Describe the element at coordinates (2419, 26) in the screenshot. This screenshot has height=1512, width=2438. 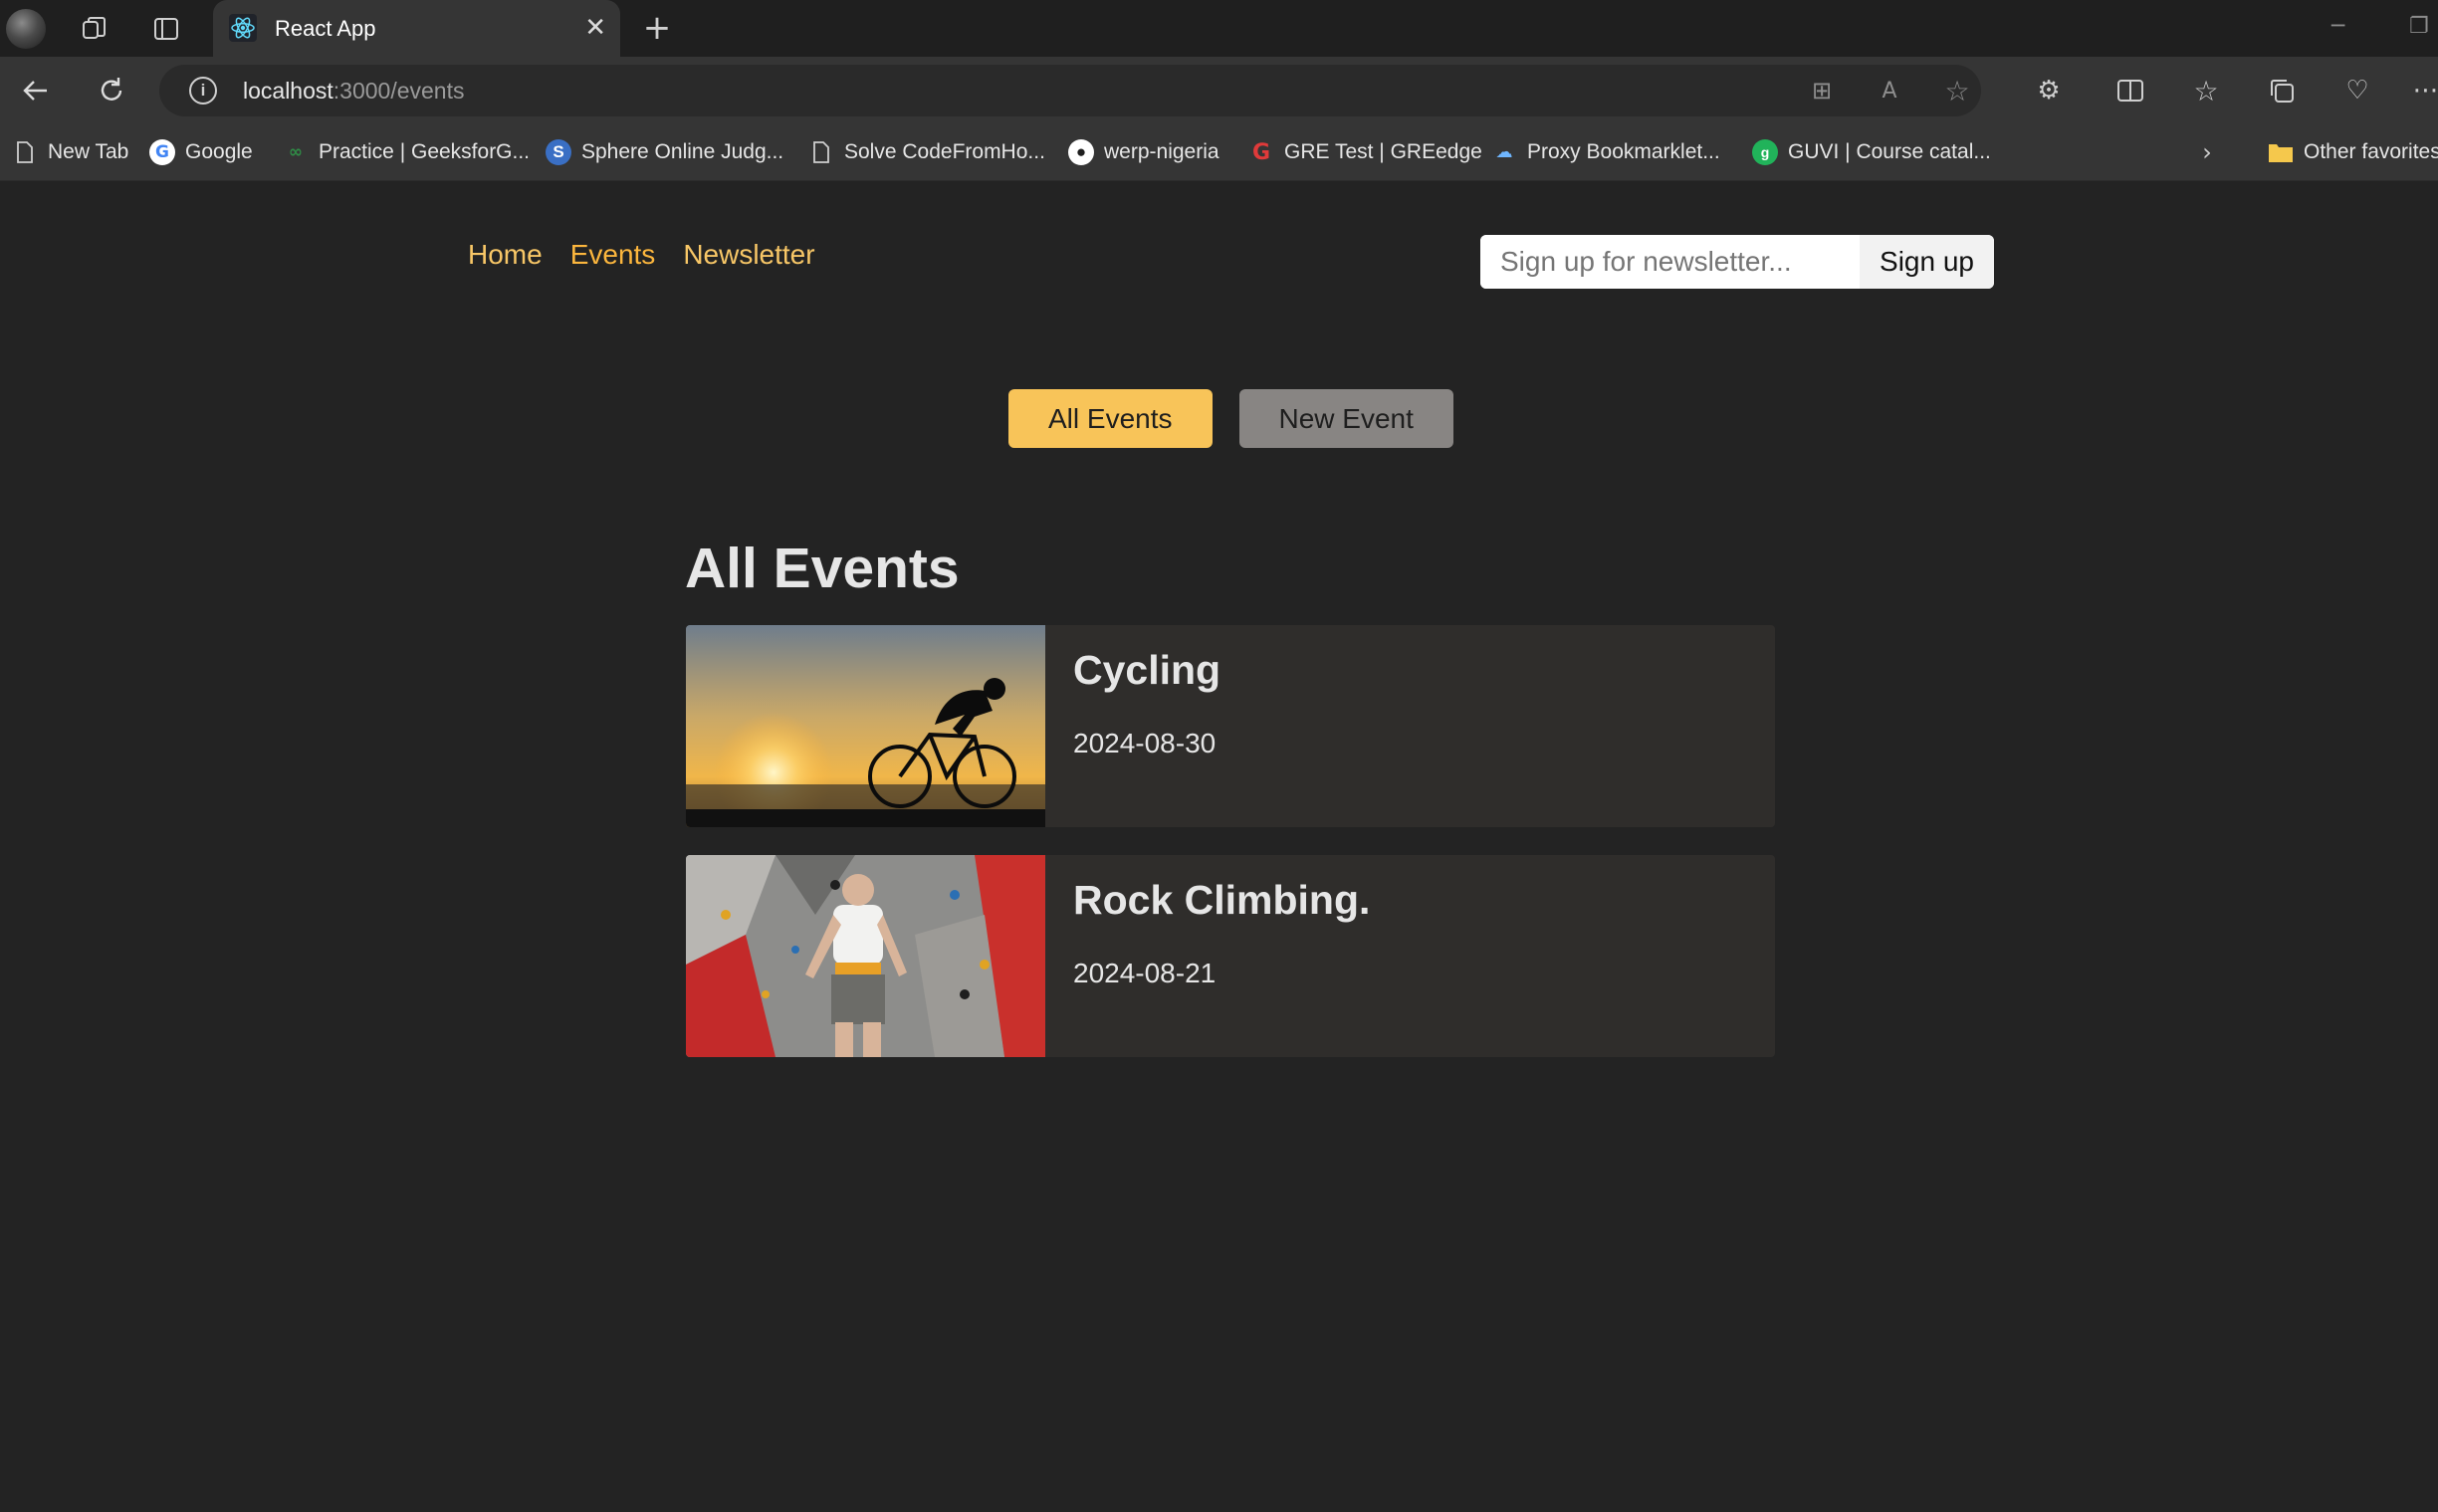
I see `restore-icon: ❐` at that location.